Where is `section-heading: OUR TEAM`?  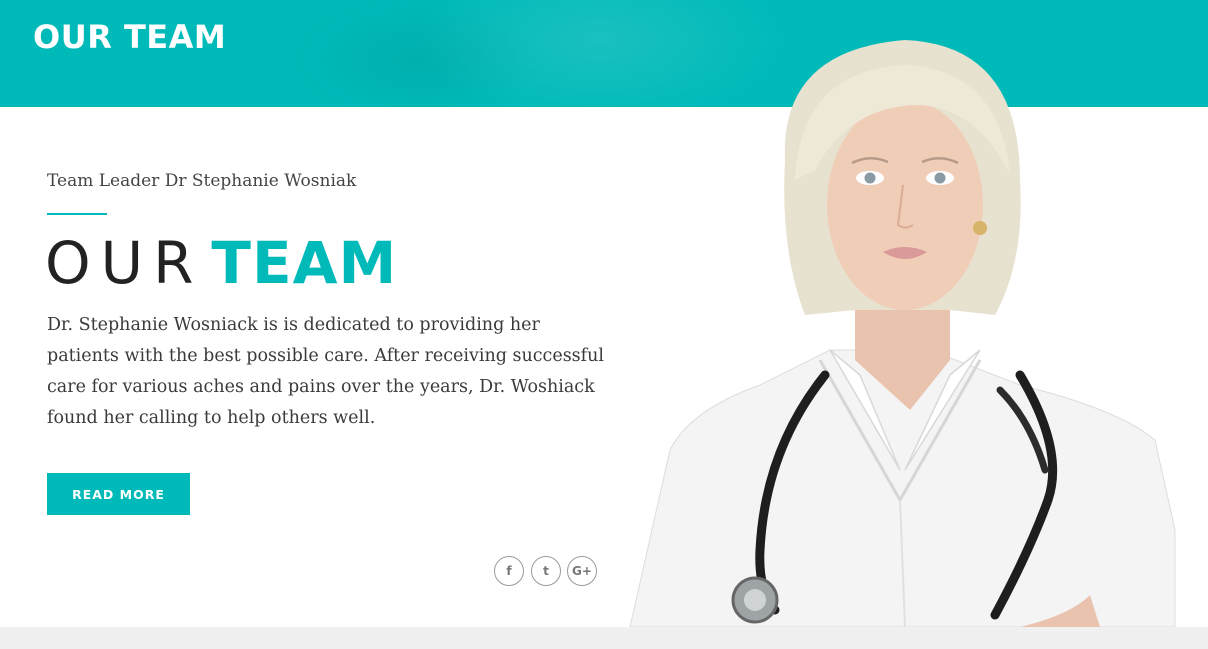 section-heading: OUR TEAM is located at coordinates (221, 263).